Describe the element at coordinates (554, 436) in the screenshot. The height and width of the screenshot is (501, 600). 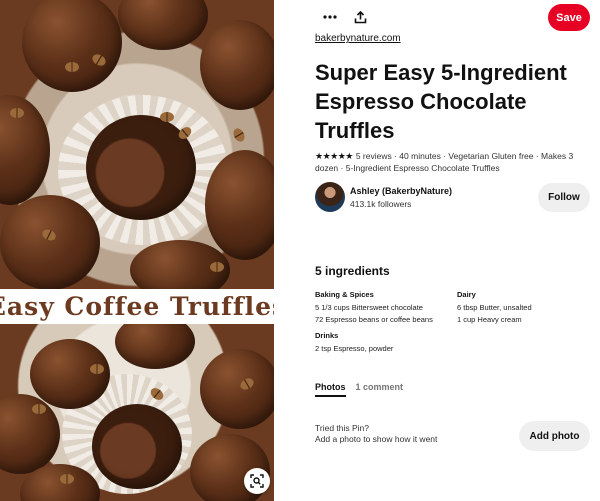
I see `add-photo-button: Add photo` at that location.